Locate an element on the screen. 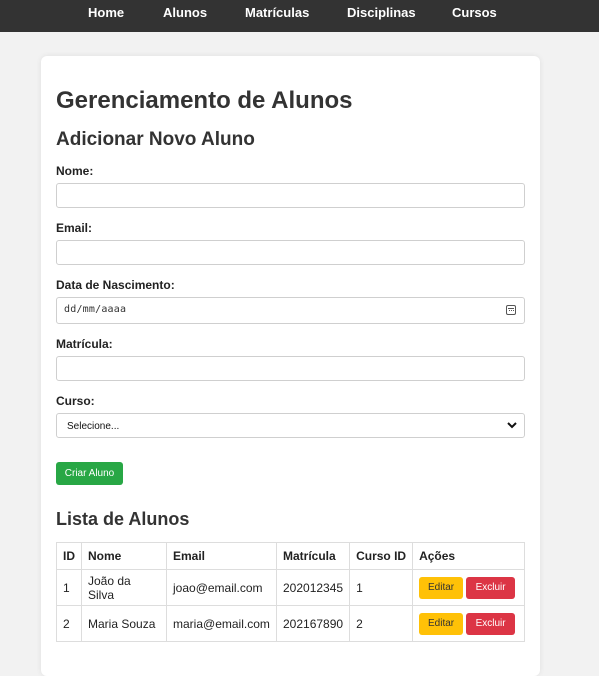  cell-curso-id: 2 is located at coordinates (381, 623).